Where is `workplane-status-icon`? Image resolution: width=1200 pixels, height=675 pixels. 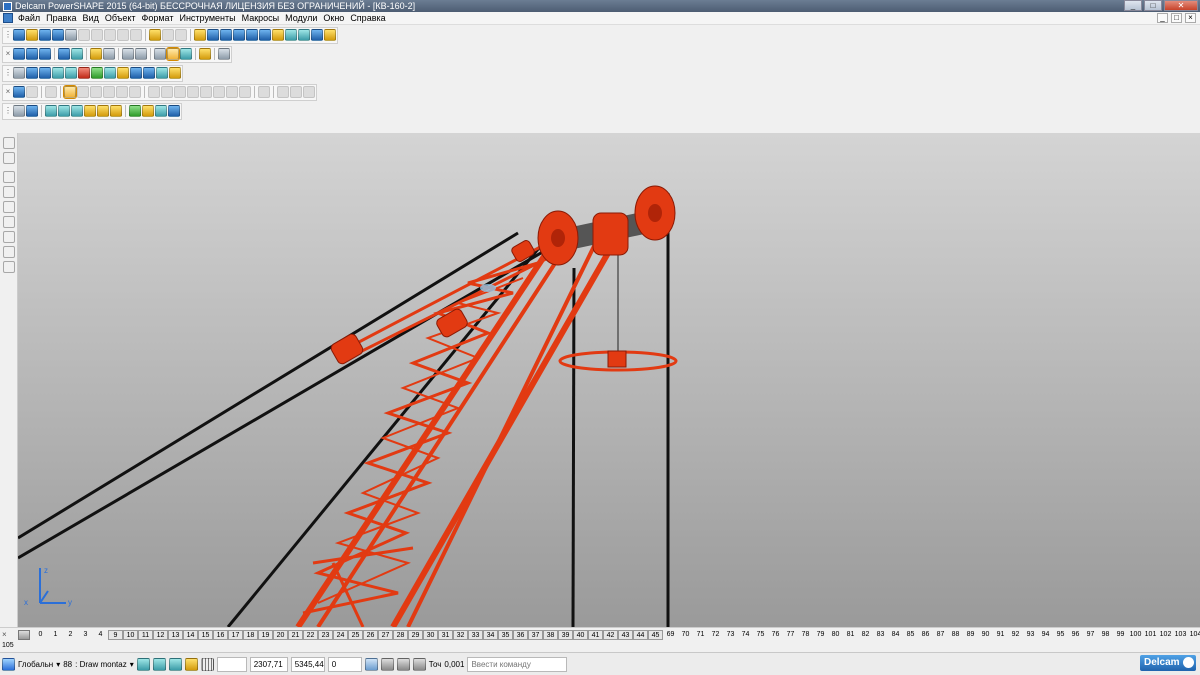 workplane-status-icon is located at coordinates (8, 664).